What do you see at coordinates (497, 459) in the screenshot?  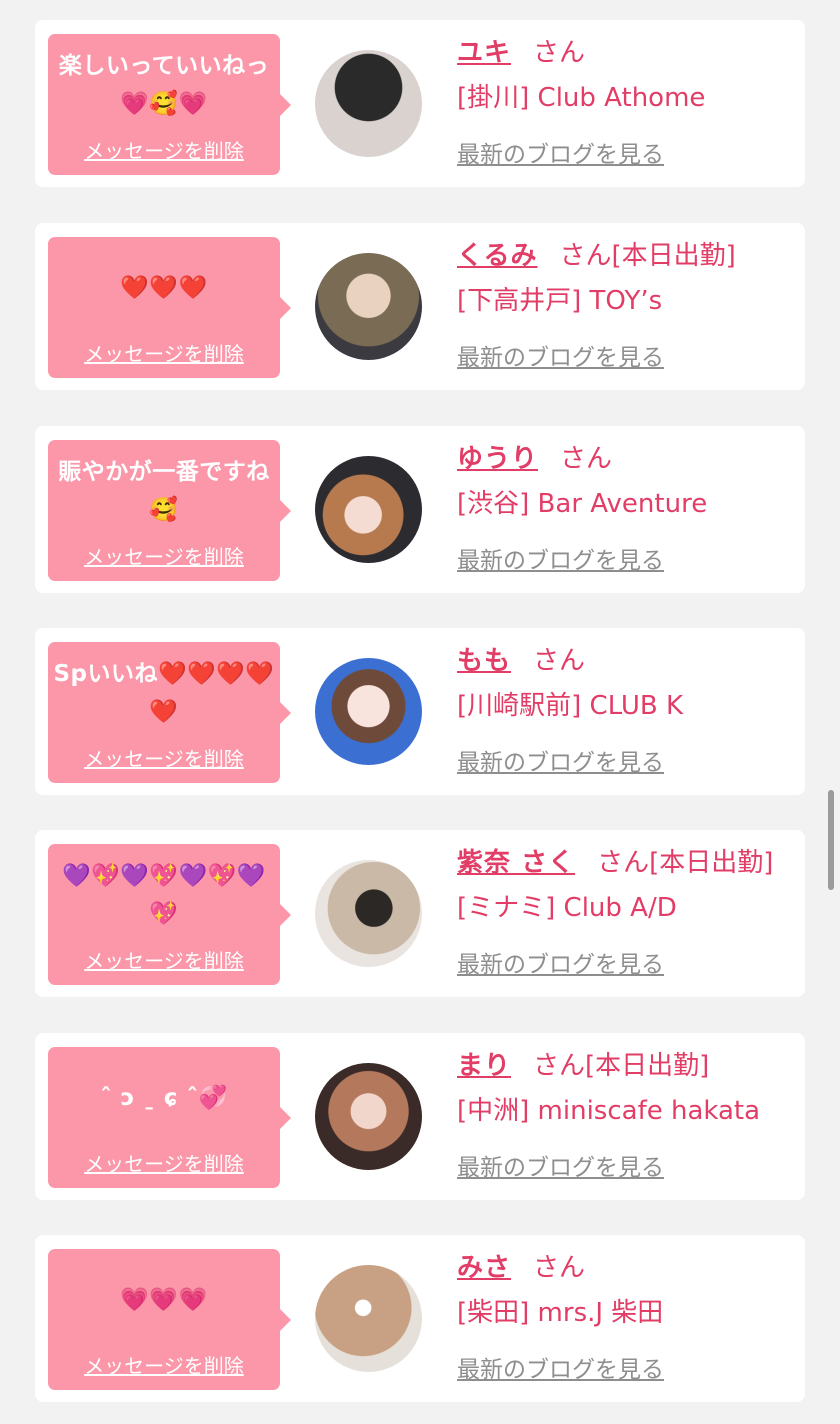 I see `profile-name-link: ゆうり` at bounding box center [497, 459].